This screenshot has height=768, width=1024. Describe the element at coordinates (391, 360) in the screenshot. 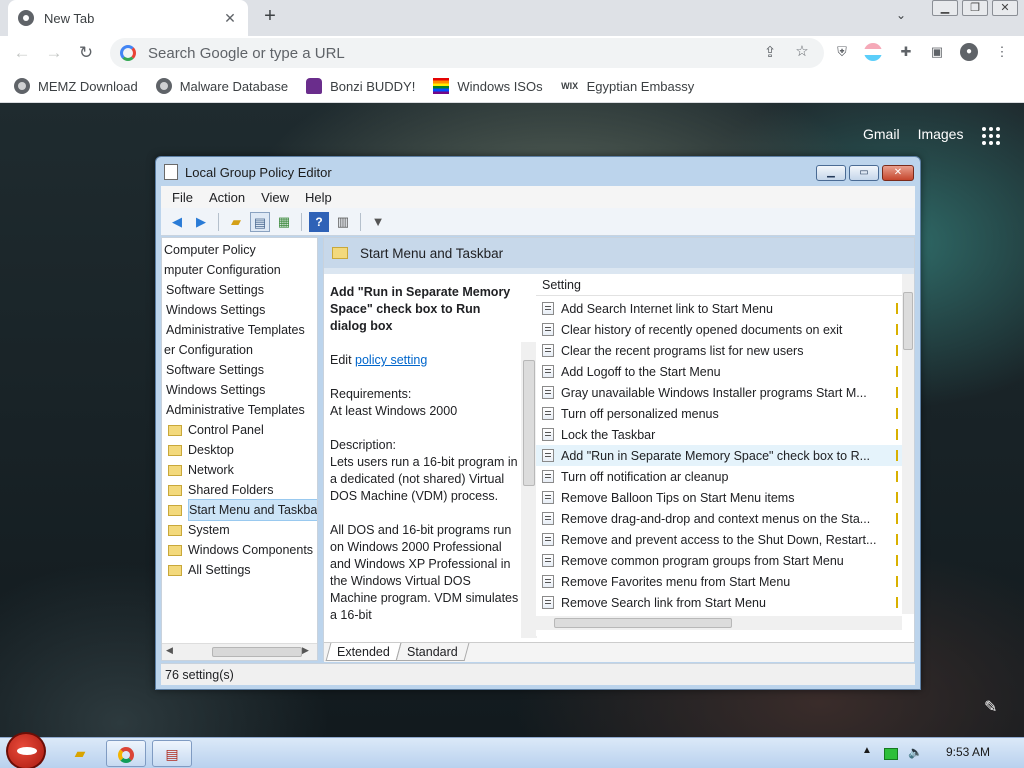

I see `edit-policy-link: policy setting` at that location.